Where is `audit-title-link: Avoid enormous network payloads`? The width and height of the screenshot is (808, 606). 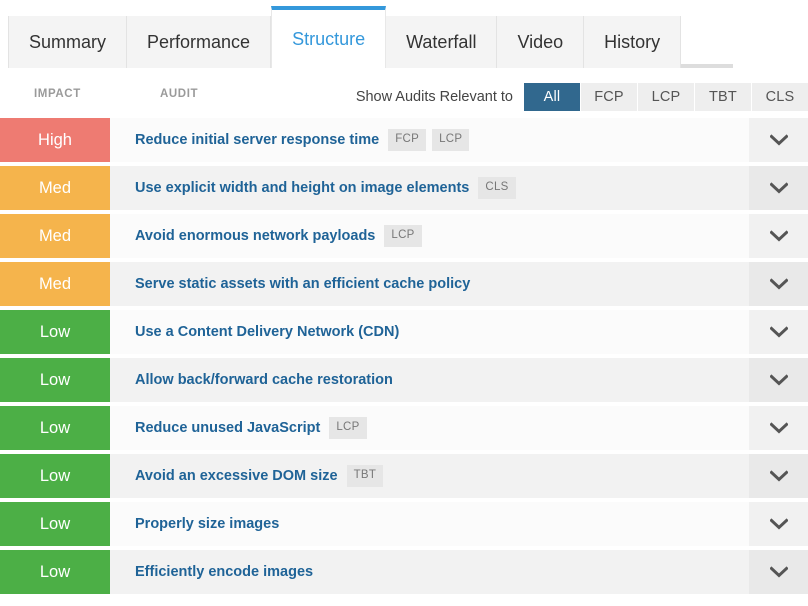
audit-title-link: Avoid enormous network payloads is located at coordinates (255, 236).